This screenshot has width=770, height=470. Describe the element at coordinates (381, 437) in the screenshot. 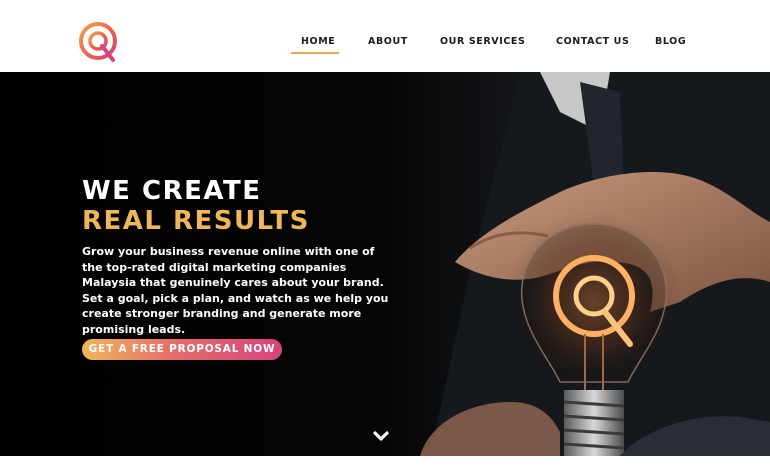

I see `chevron-down-icon` at that location.